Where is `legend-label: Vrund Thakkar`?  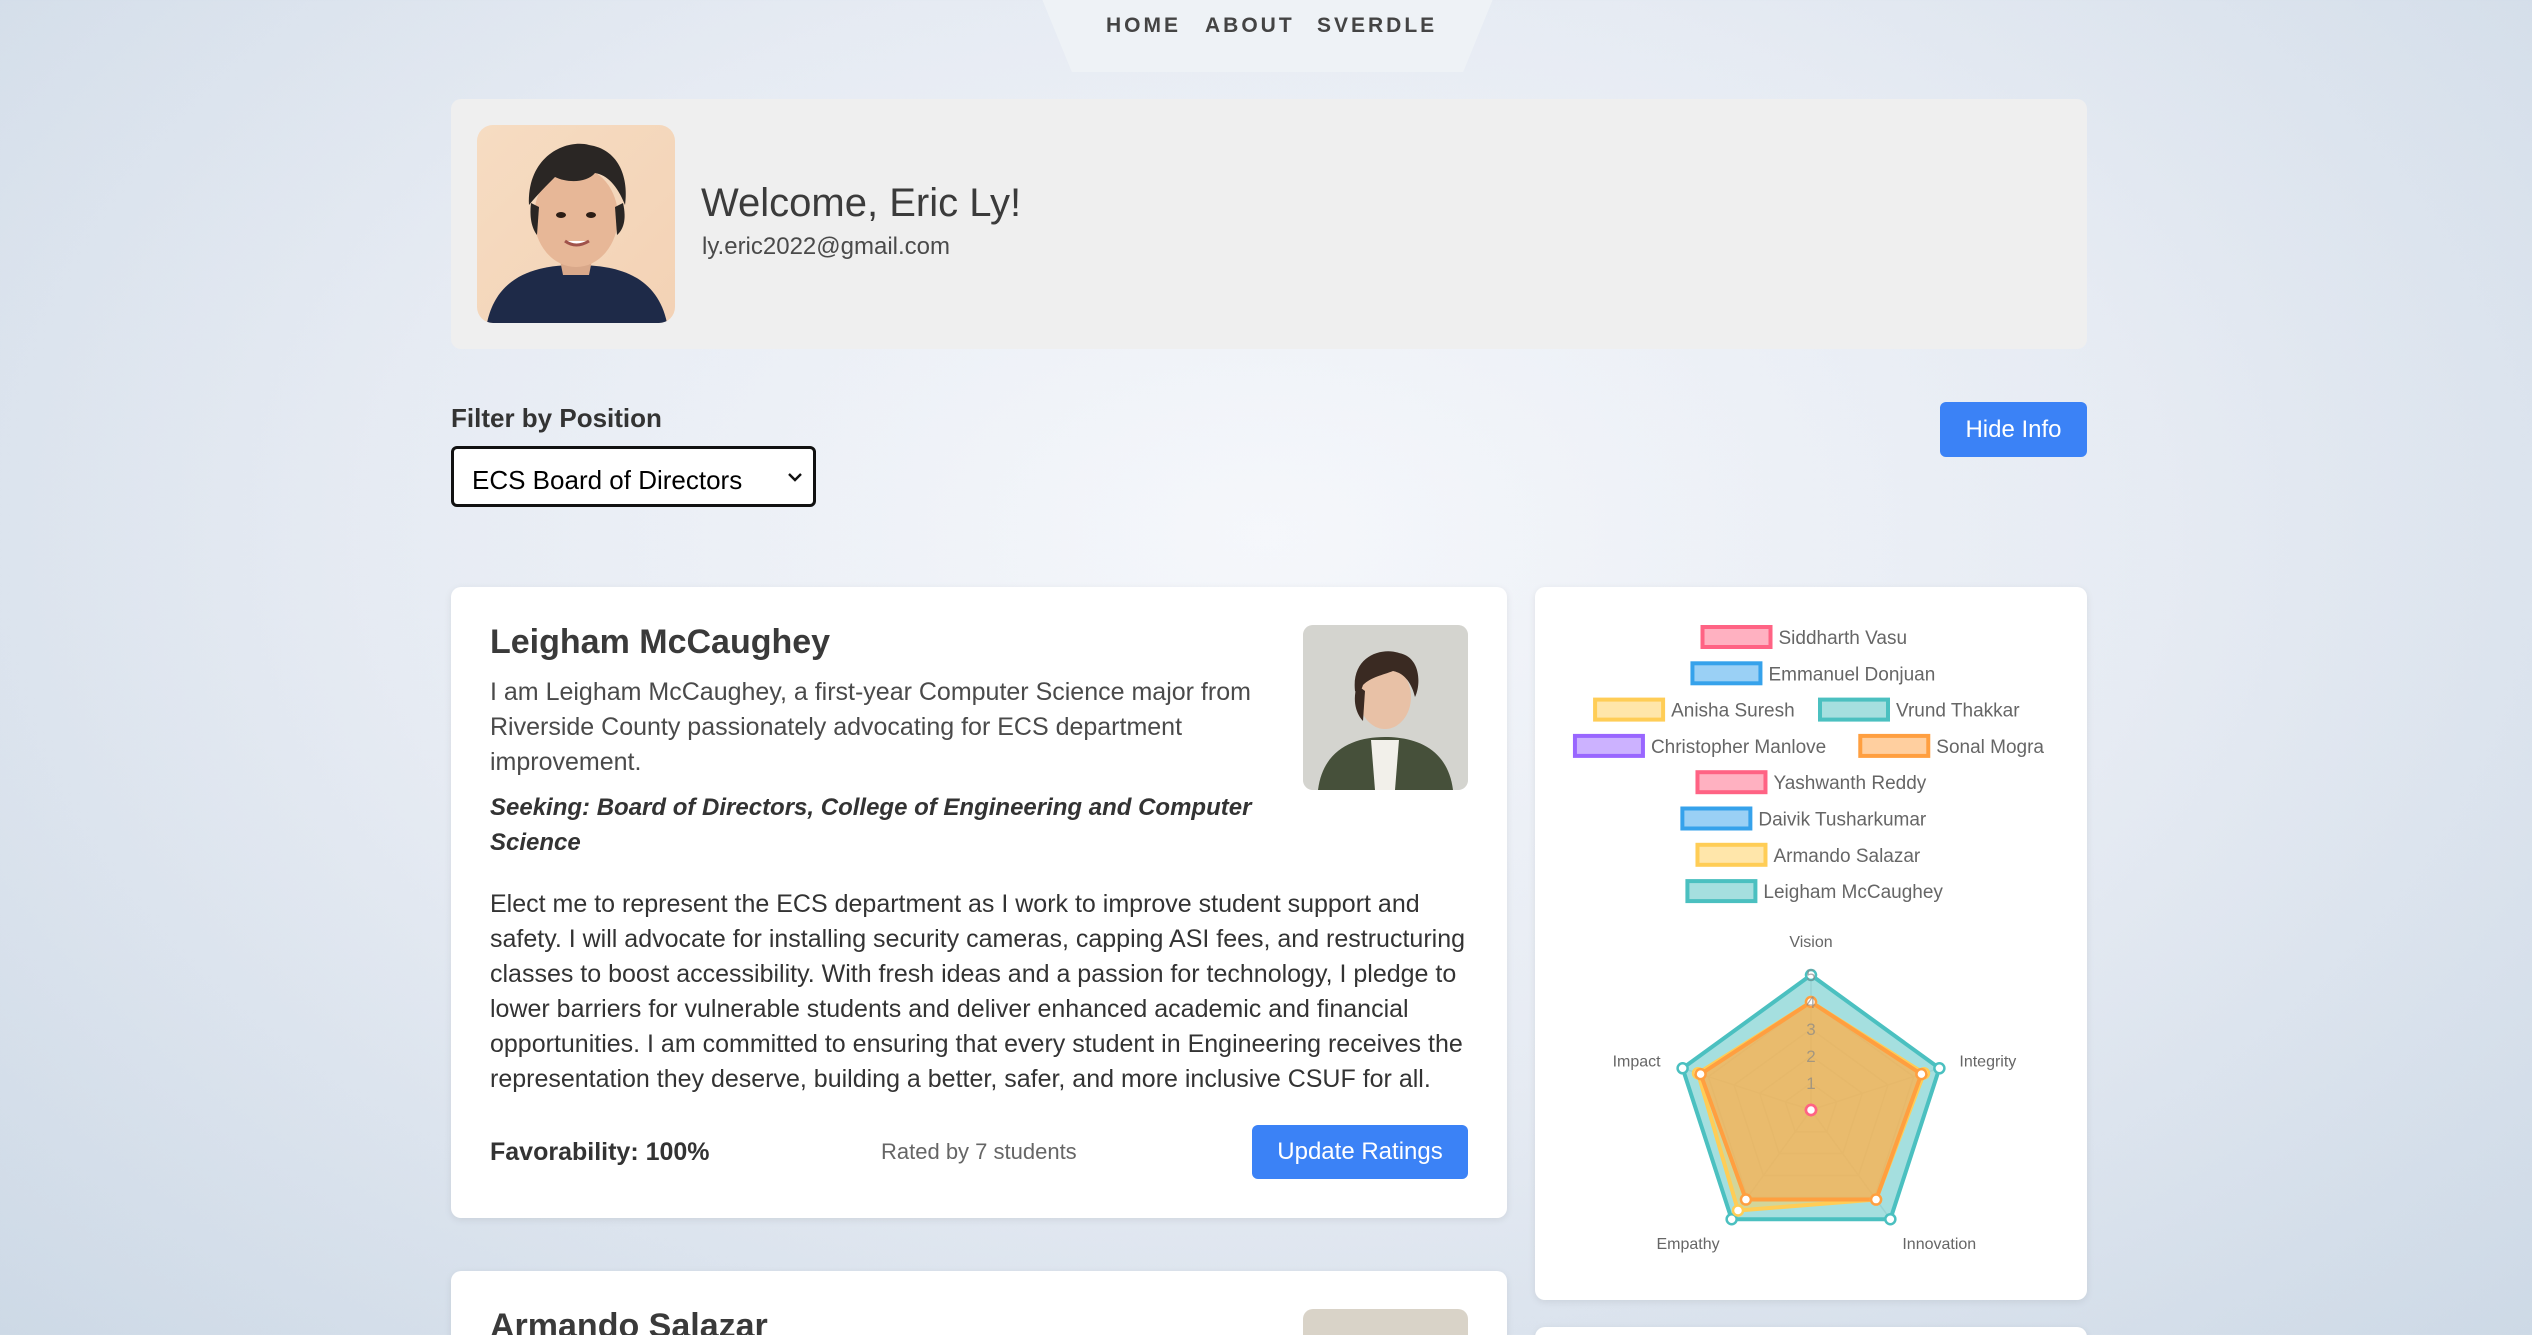 legend-label: Vrund Thakkar is located at coordinates (1958, 711).